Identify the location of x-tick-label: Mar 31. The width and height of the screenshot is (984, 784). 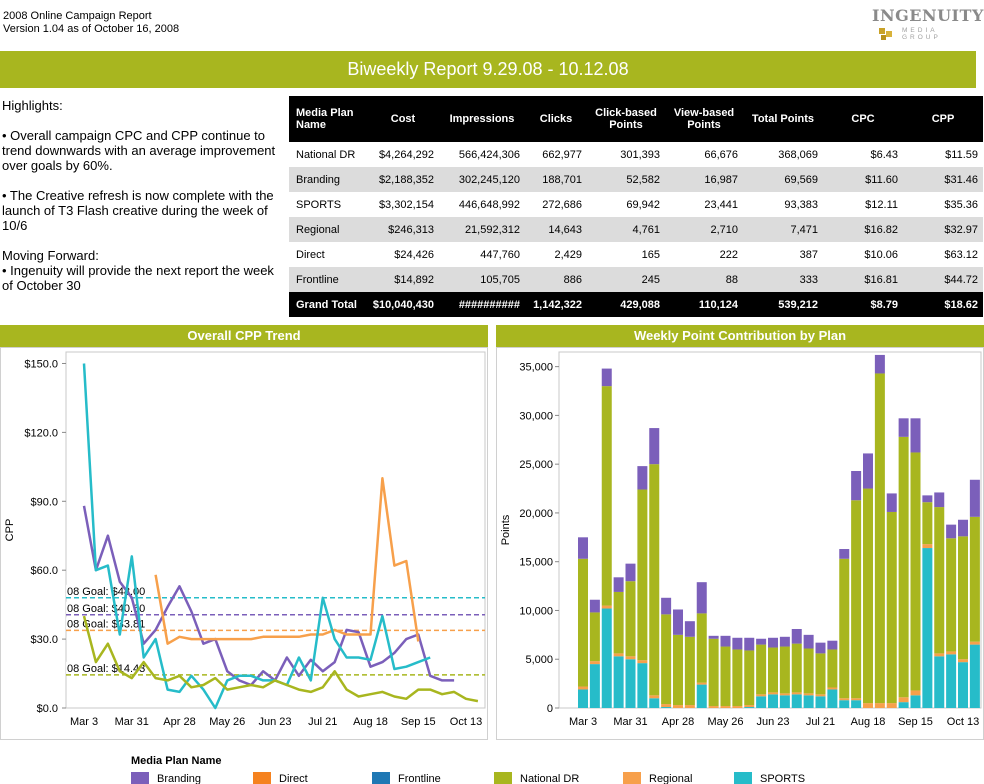
(132, 722).